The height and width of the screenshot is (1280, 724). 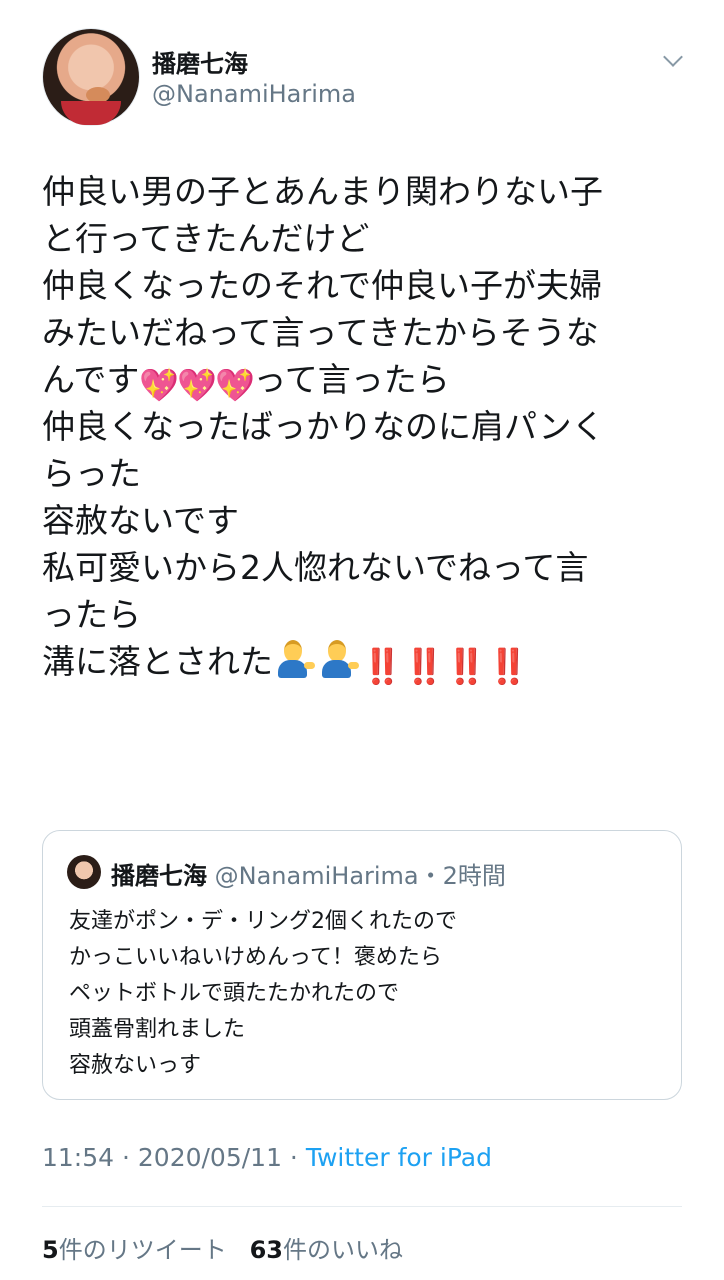 What do you see at coordinates (91, 473) in the screenshot?
I see `tweet-line: らった` at bounding box center [91, 473].